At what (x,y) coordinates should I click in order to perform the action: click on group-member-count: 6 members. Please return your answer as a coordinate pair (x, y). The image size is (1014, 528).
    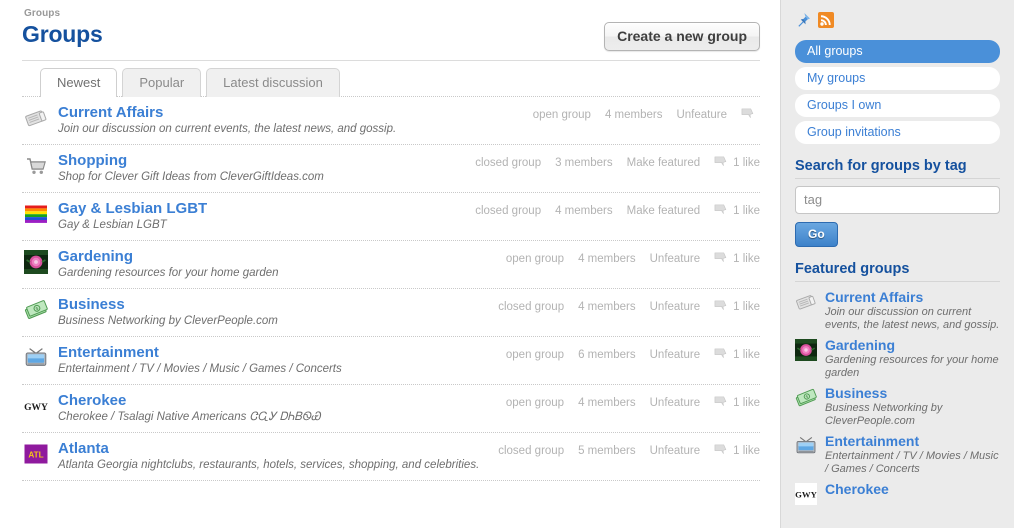
    Looking at the image, I should click on (607, 354).